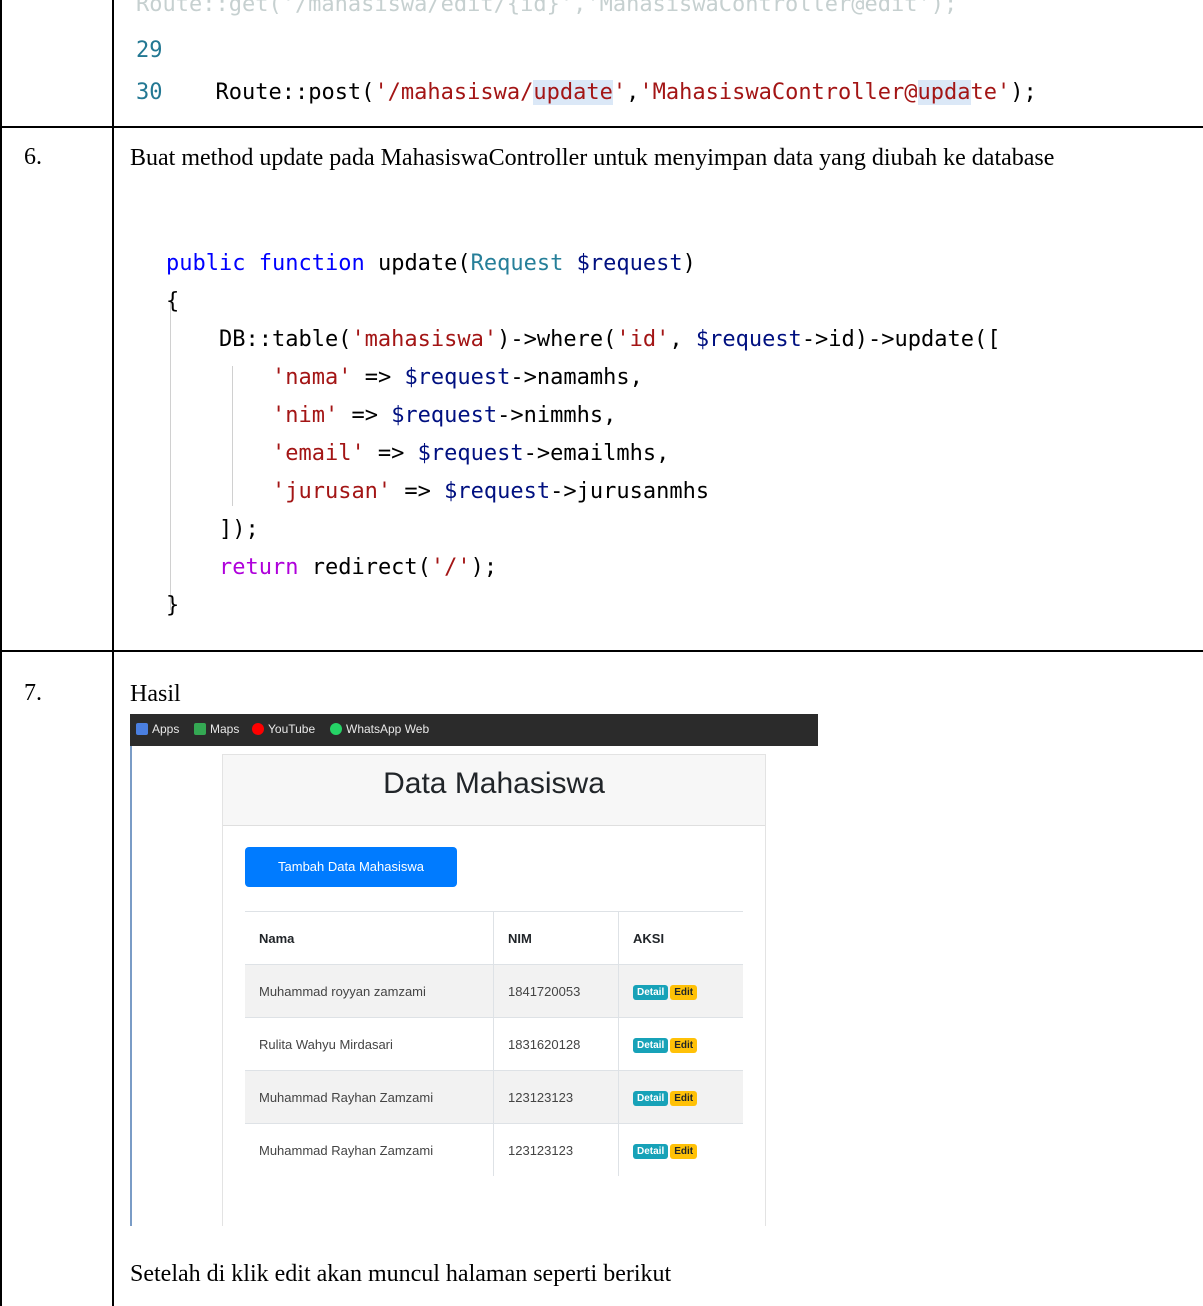 The height and width of the screenshot is (1306, 1203). Describe the element at coordinates (33, 693) in the screenshot. I see `step-number: 7.` at that location.